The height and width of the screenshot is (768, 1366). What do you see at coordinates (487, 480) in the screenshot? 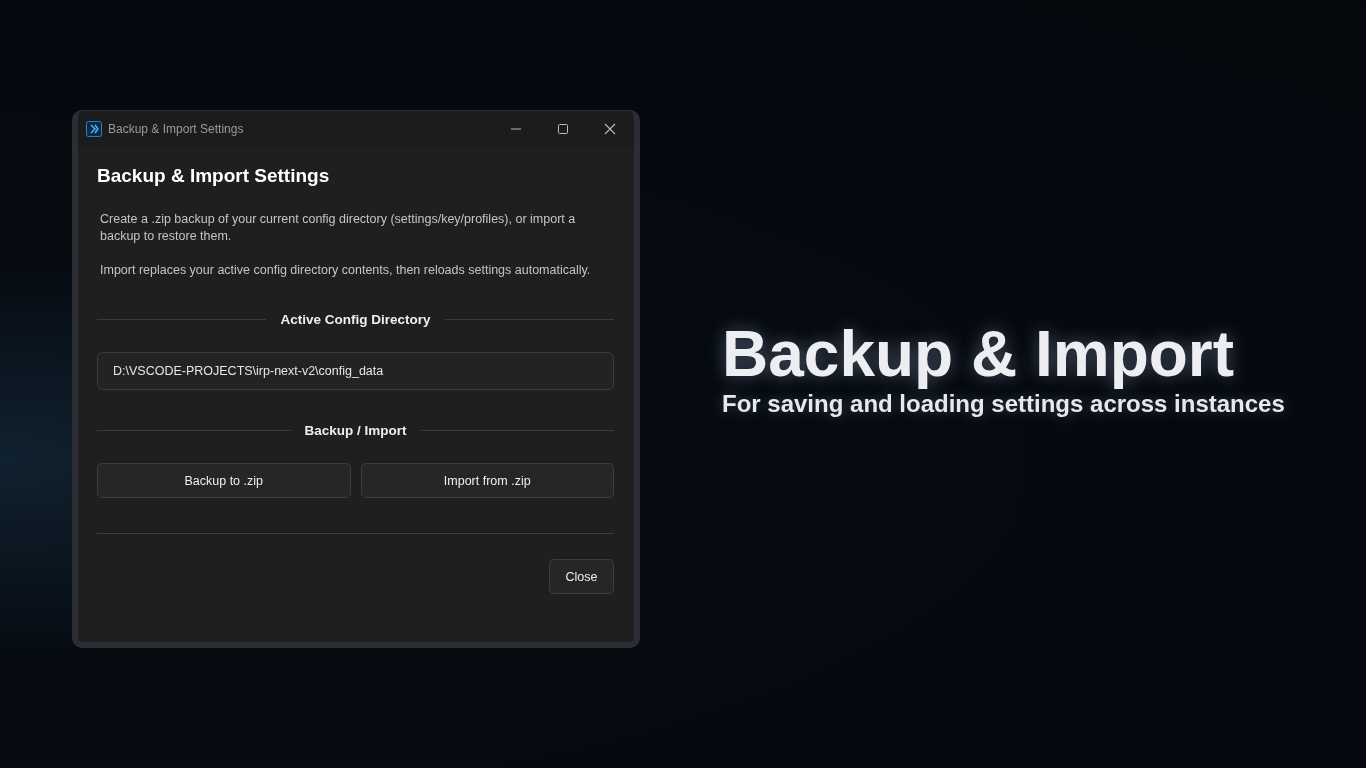
I see `action-button: Import from .zip` at bounding box center [487, 480].